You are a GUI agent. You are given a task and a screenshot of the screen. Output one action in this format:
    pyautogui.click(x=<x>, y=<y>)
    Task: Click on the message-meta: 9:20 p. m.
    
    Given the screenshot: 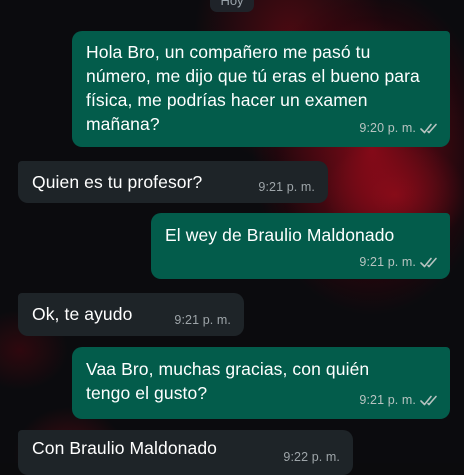 What is the action you would take?
    pyautogui.click(x=398, y=129)
    